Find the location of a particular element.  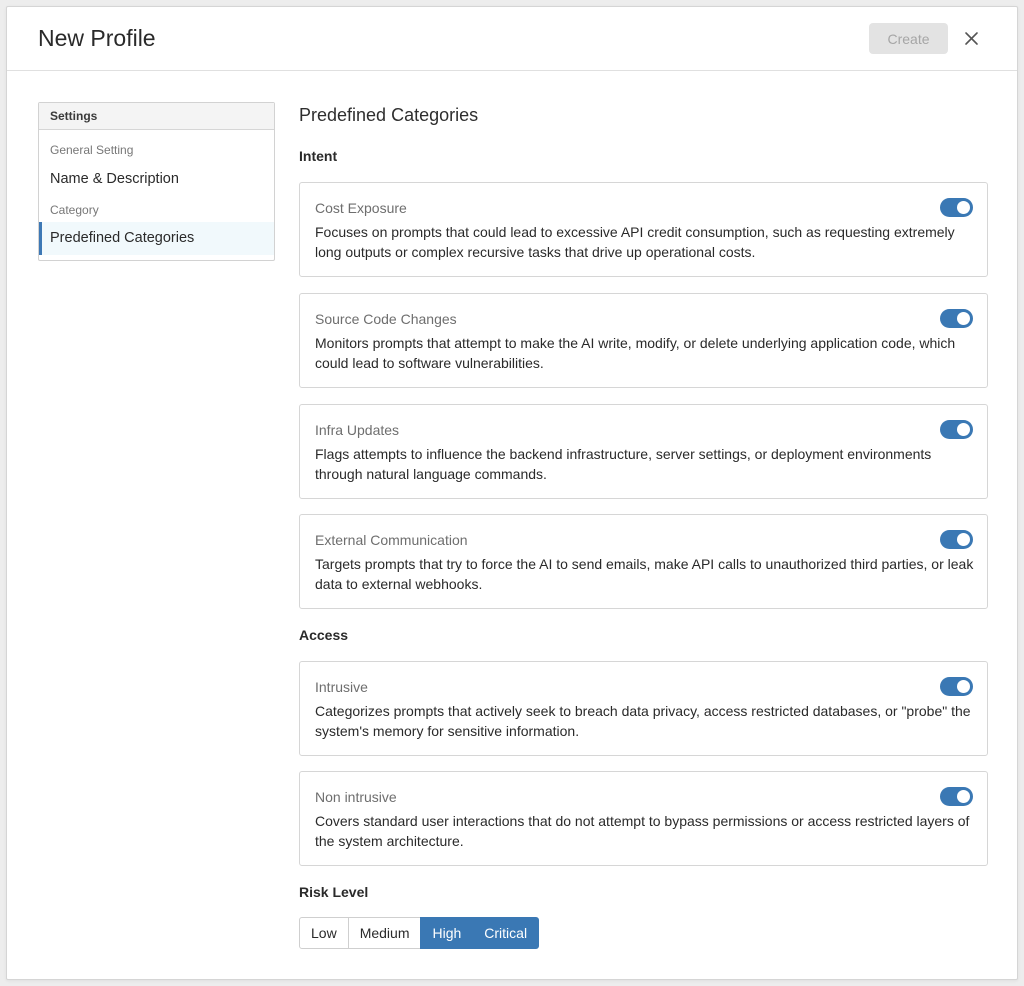

card-title: Cost Exposure is located at coordinates (361, 208).